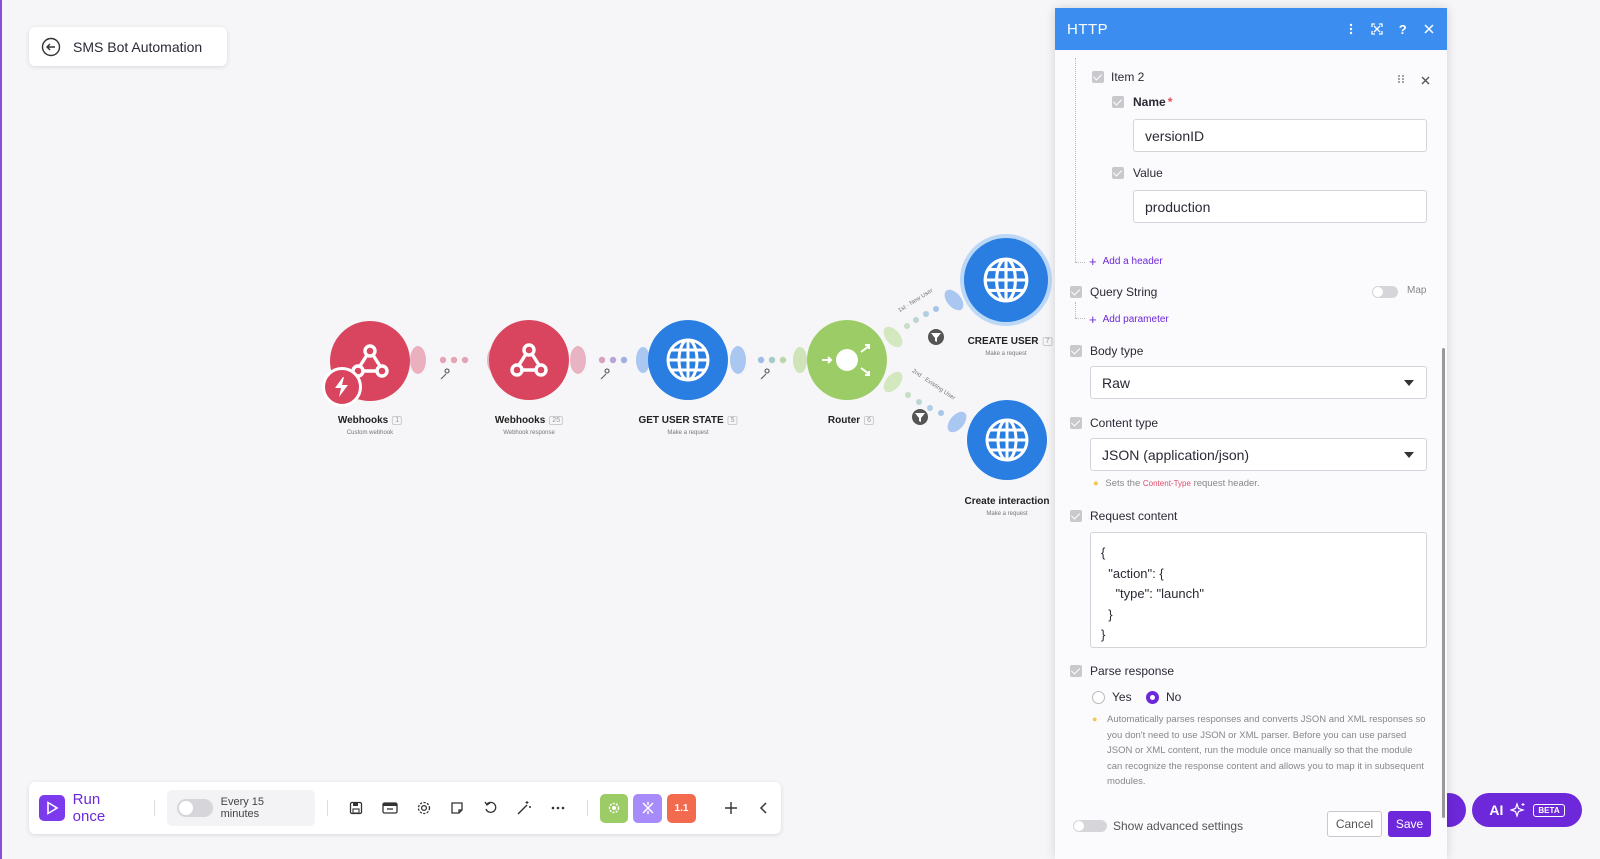 The width and height of the screenshot is (1600, 859). I want to click on drag-handle-icon, so click(1401, 80).